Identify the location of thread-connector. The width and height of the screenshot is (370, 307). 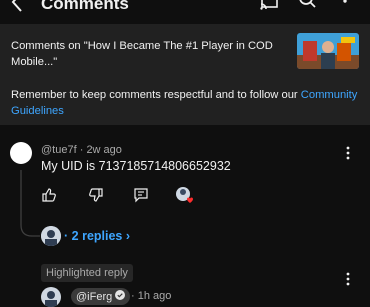
(30, 203).